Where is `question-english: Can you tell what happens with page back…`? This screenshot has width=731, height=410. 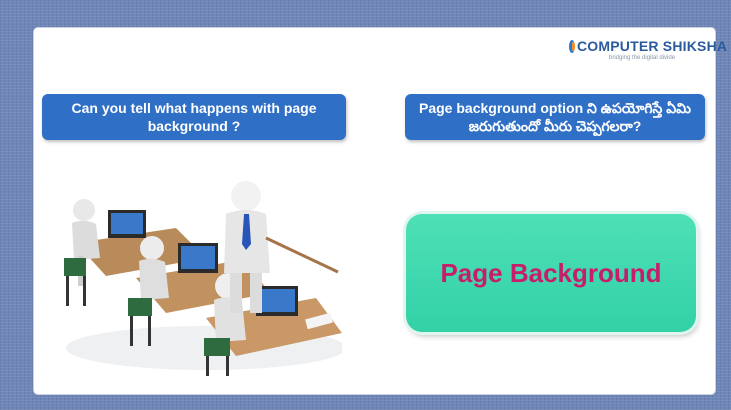 question-english: Can you tell what happens with page back… is located at coordinates (194, 117).